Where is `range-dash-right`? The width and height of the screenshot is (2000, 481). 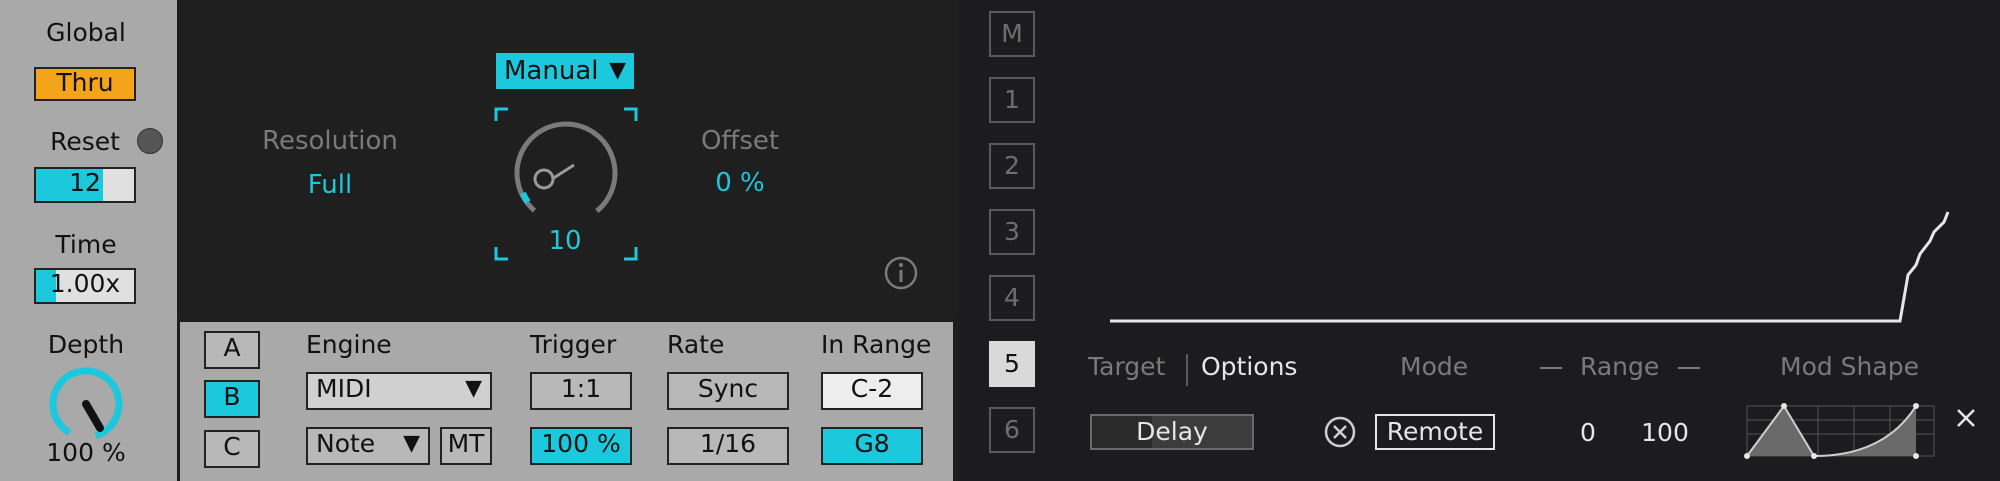
range-dash-right is located at coordinates (1689, 368).